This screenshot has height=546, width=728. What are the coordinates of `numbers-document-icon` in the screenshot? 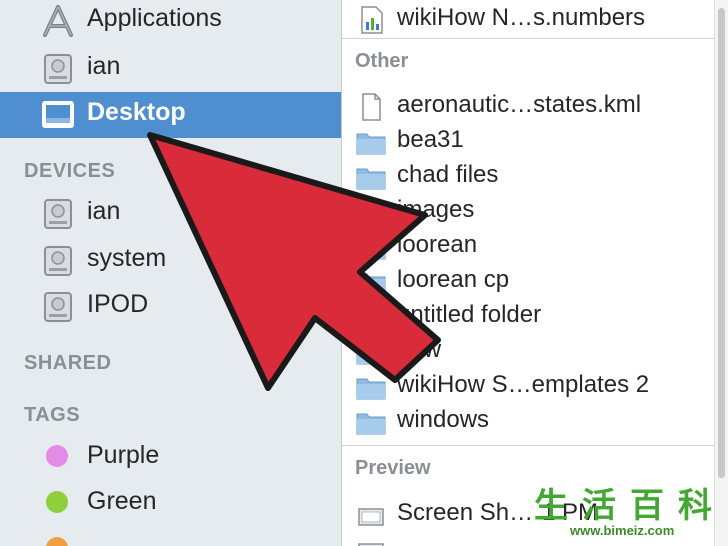 It's located at (372, 20).